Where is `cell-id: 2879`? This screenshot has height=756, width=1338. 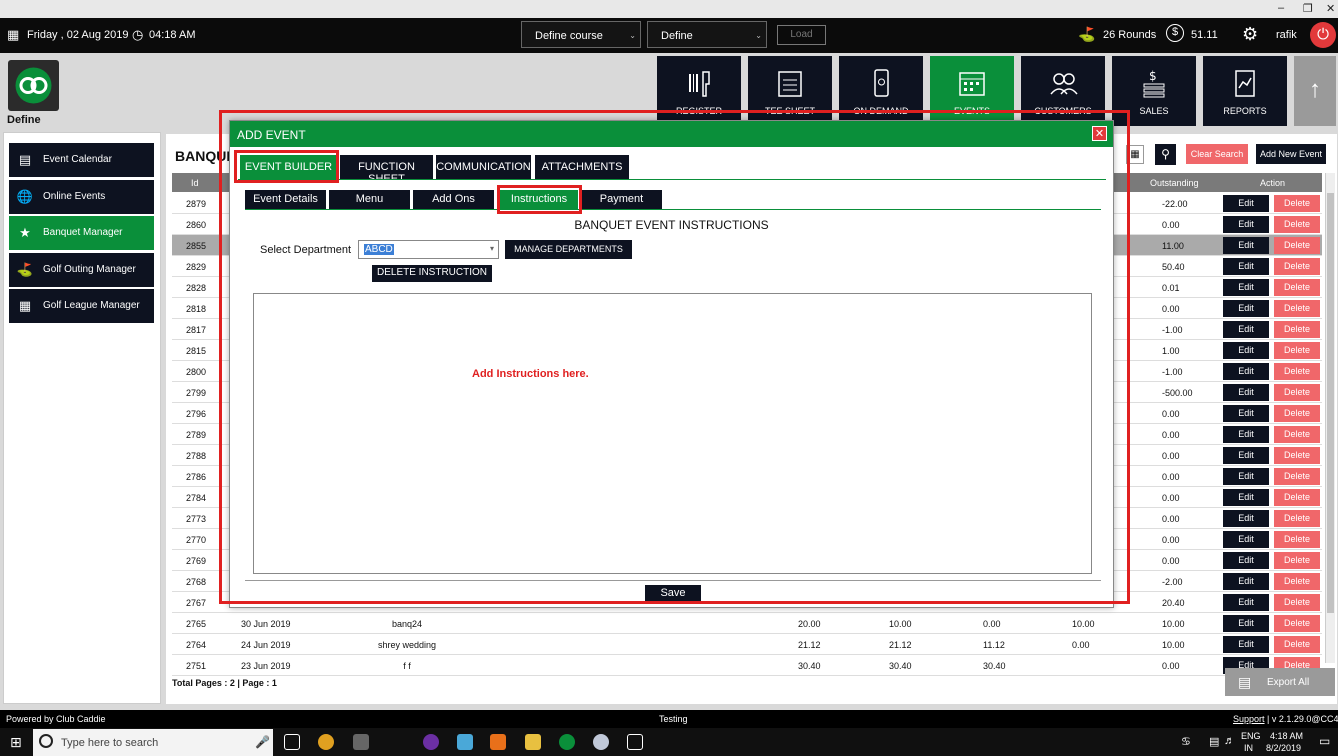
cell-id: 2879 is located at coordinates (196, 204).